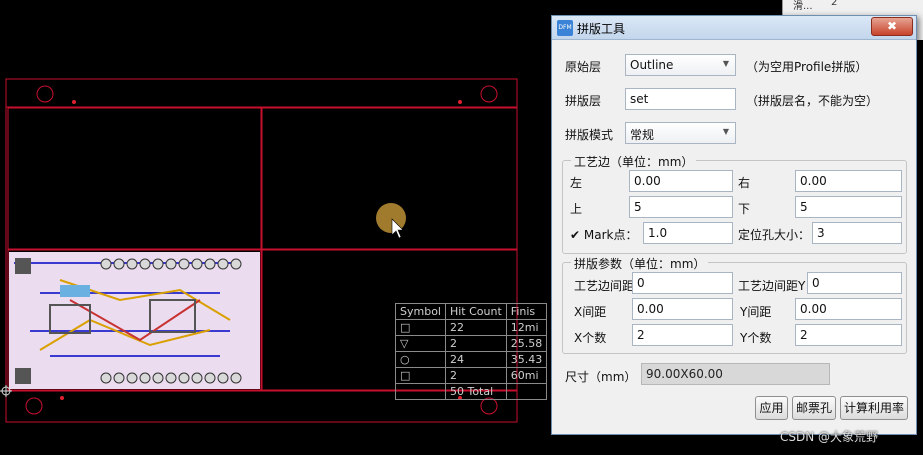 This screenshot has height=455, width=923. Describe the element at coordinates (735, 374) in the screenshot. I see `size-output: 90.00X60.00` at that location.